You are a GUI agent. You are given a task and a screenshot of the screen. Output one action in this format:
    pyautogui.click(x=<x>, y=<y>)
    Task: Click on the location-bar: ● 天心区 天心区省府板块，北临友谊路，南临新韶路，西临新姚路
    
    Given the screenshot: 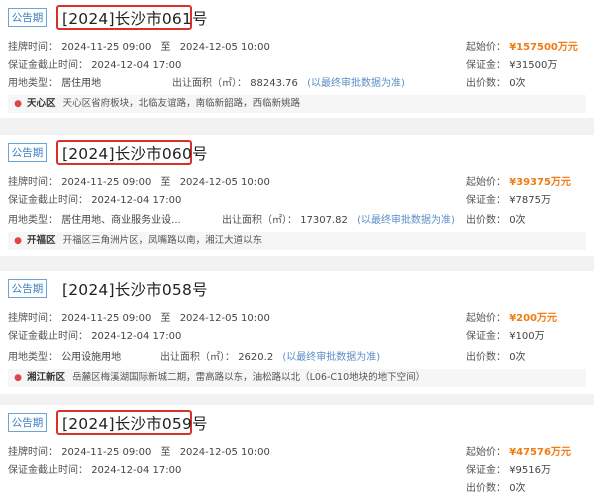 What is the action you would take?
    pyautogui.click(x=297, y=104)
    